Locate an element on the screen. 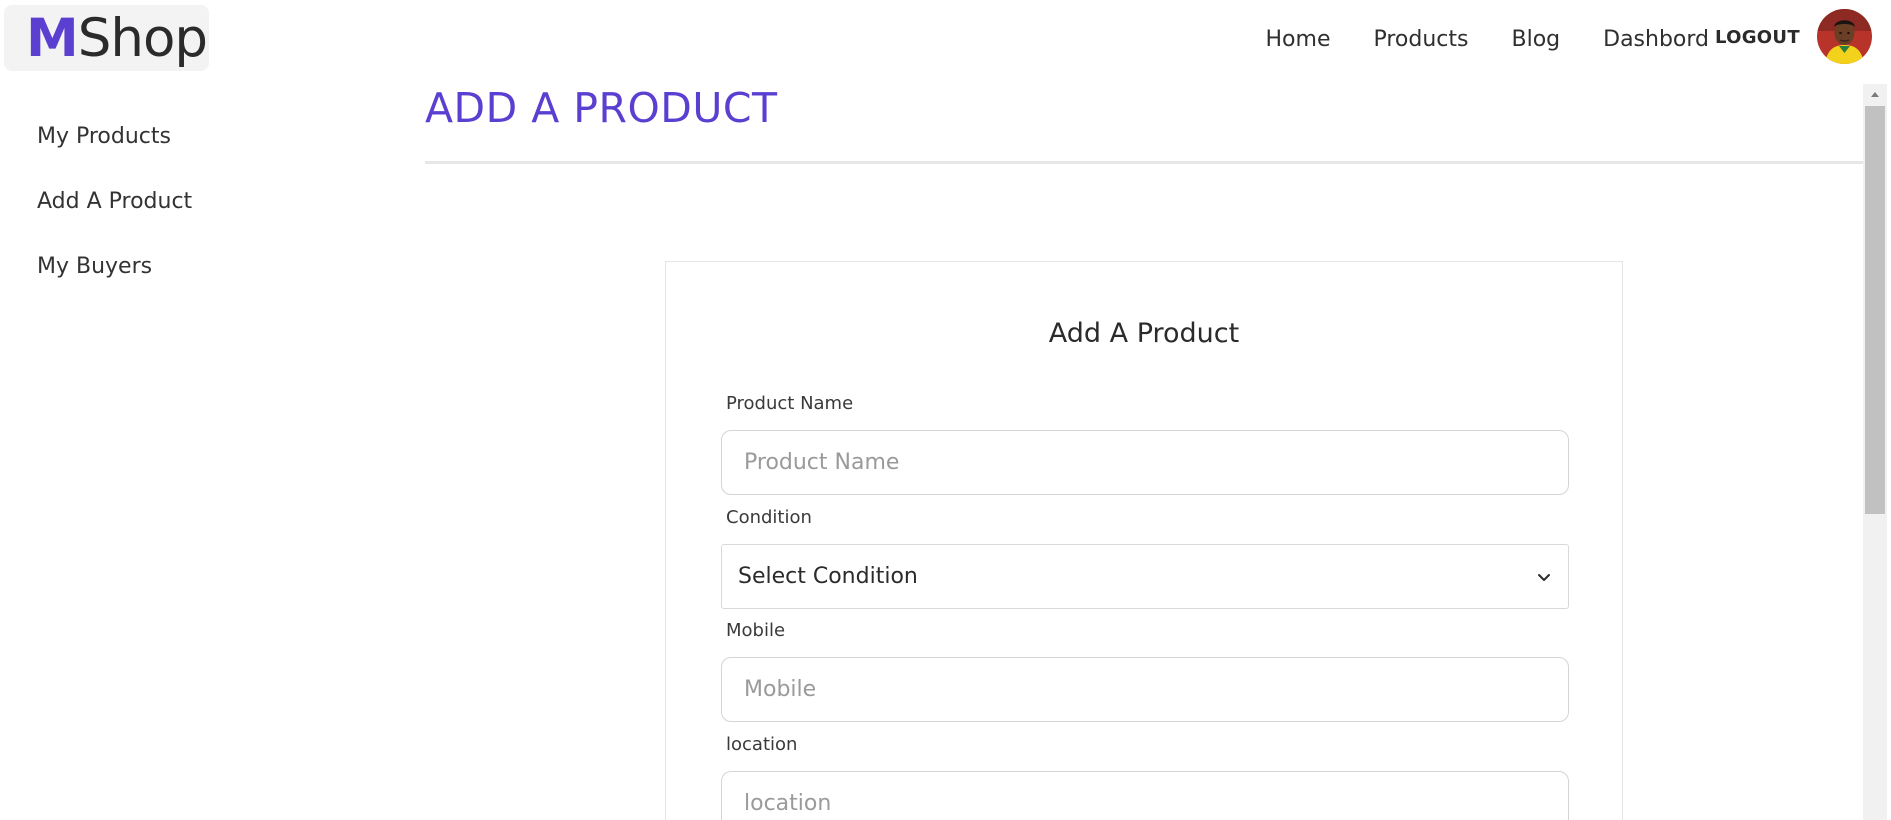 The width and height of the screenshot is (1891, 820). sidebar-item-add-a-product: Add A Product is located at coordinates (114, 217).